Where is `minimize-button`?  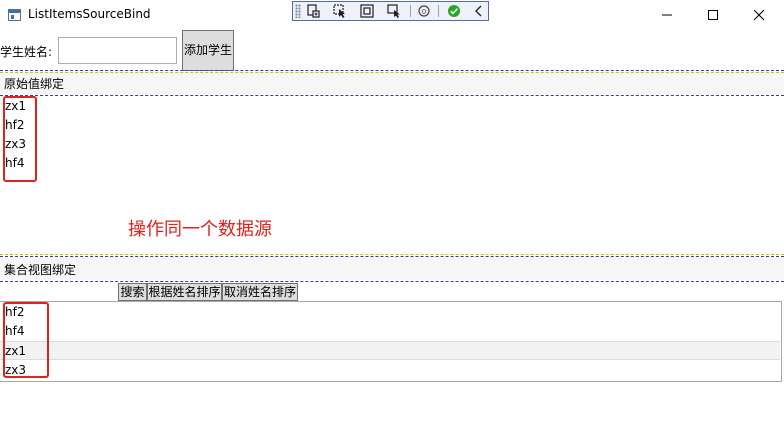
minimize-button is located at coordinates (667, 15).